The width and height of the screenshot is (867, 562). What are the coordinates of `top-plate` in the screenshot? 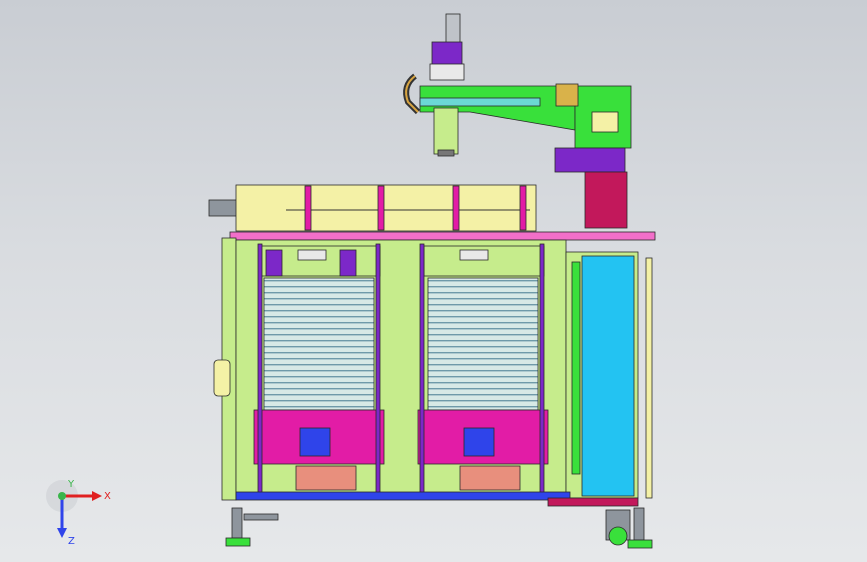 It's located at (442, 236).